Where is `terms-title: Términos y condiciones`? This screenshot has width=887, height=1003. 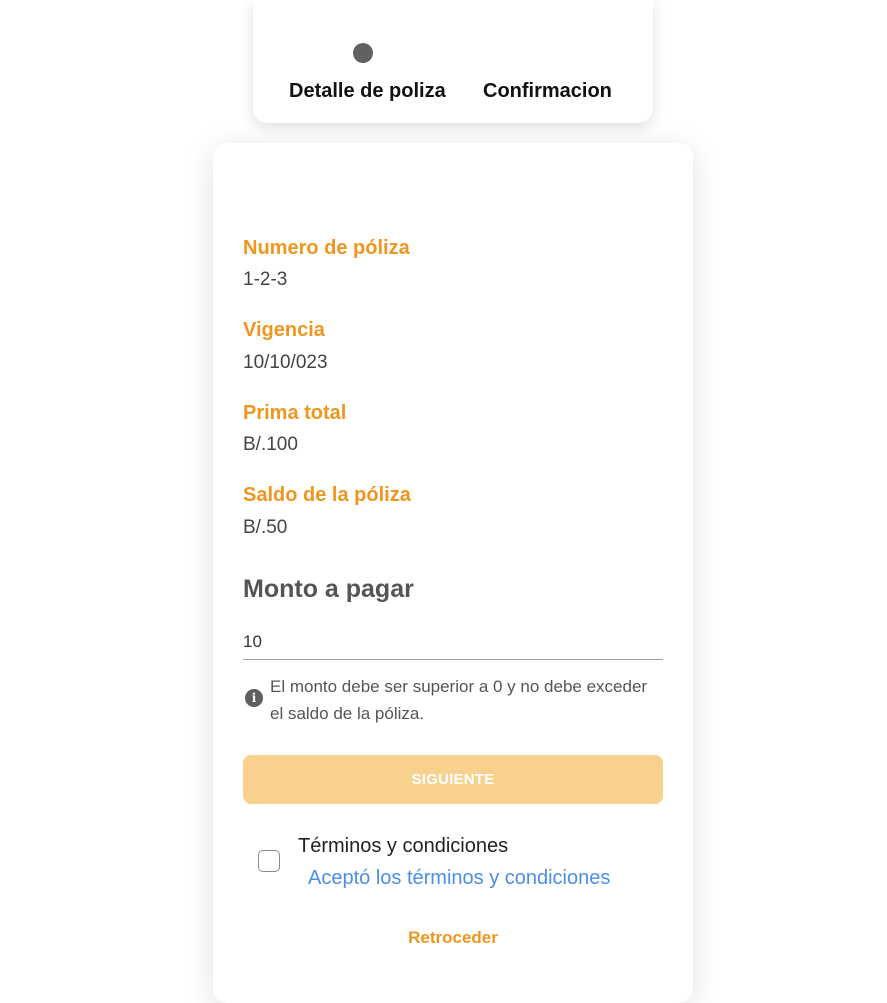
terms-title: Términos y condiciones is located at coordinates (403, 846).